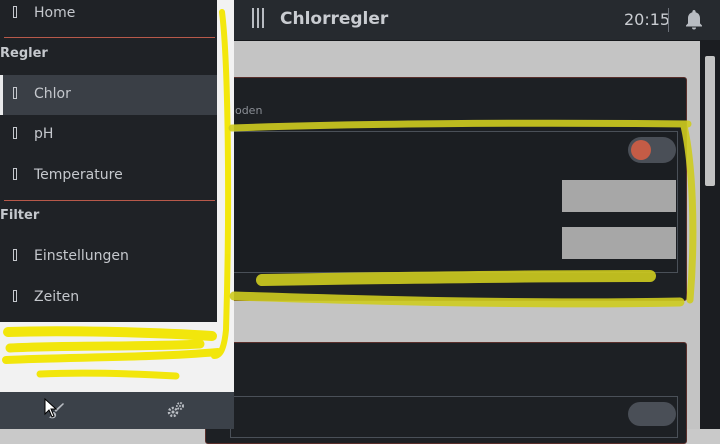 This screenshot has width=720, height=444. Describe the element at coordinates (334, 19) in the screenshot. I see `page-title: Chlorregler` at that location.